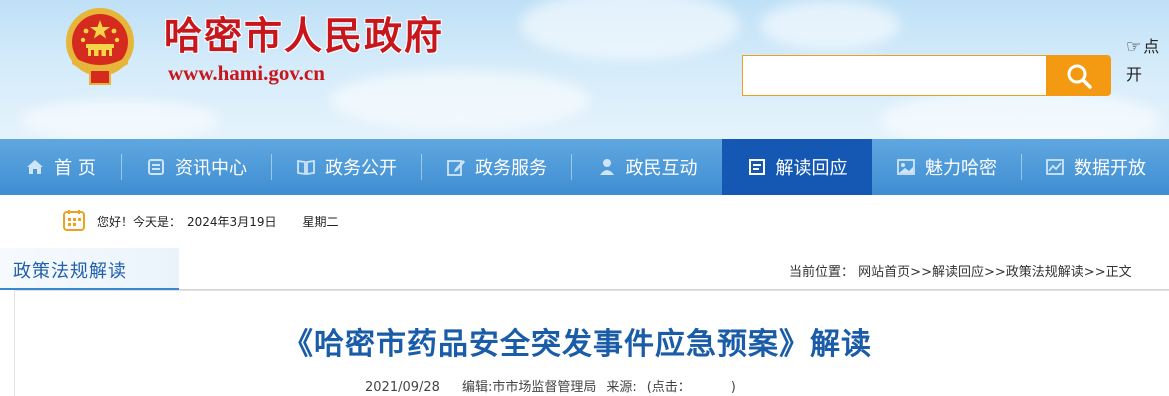 The height and width of the screenshot is (396, 1169). I want to click on search-icon, so click(1079, 76).